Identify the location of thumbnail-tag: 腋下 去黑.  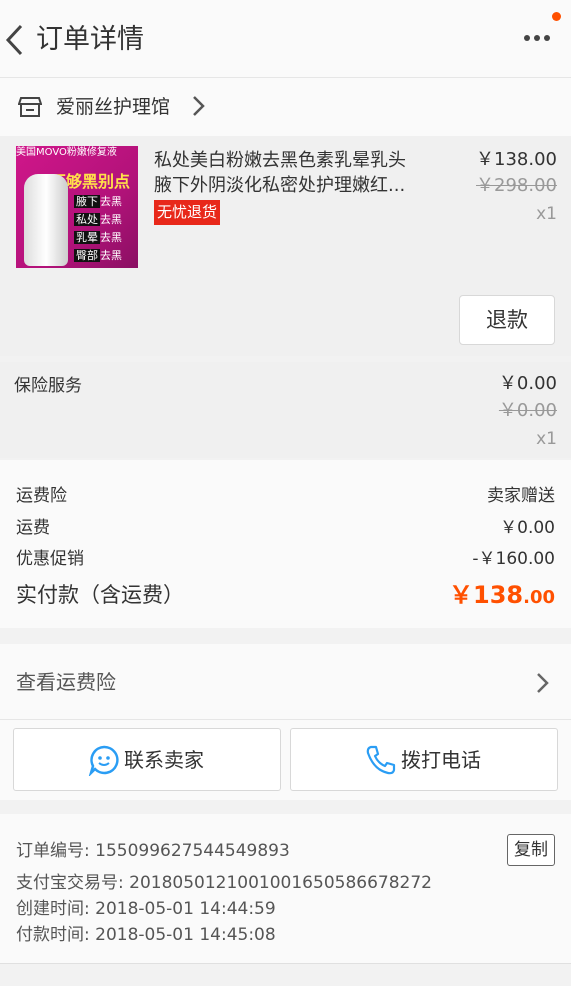
(98, 201).